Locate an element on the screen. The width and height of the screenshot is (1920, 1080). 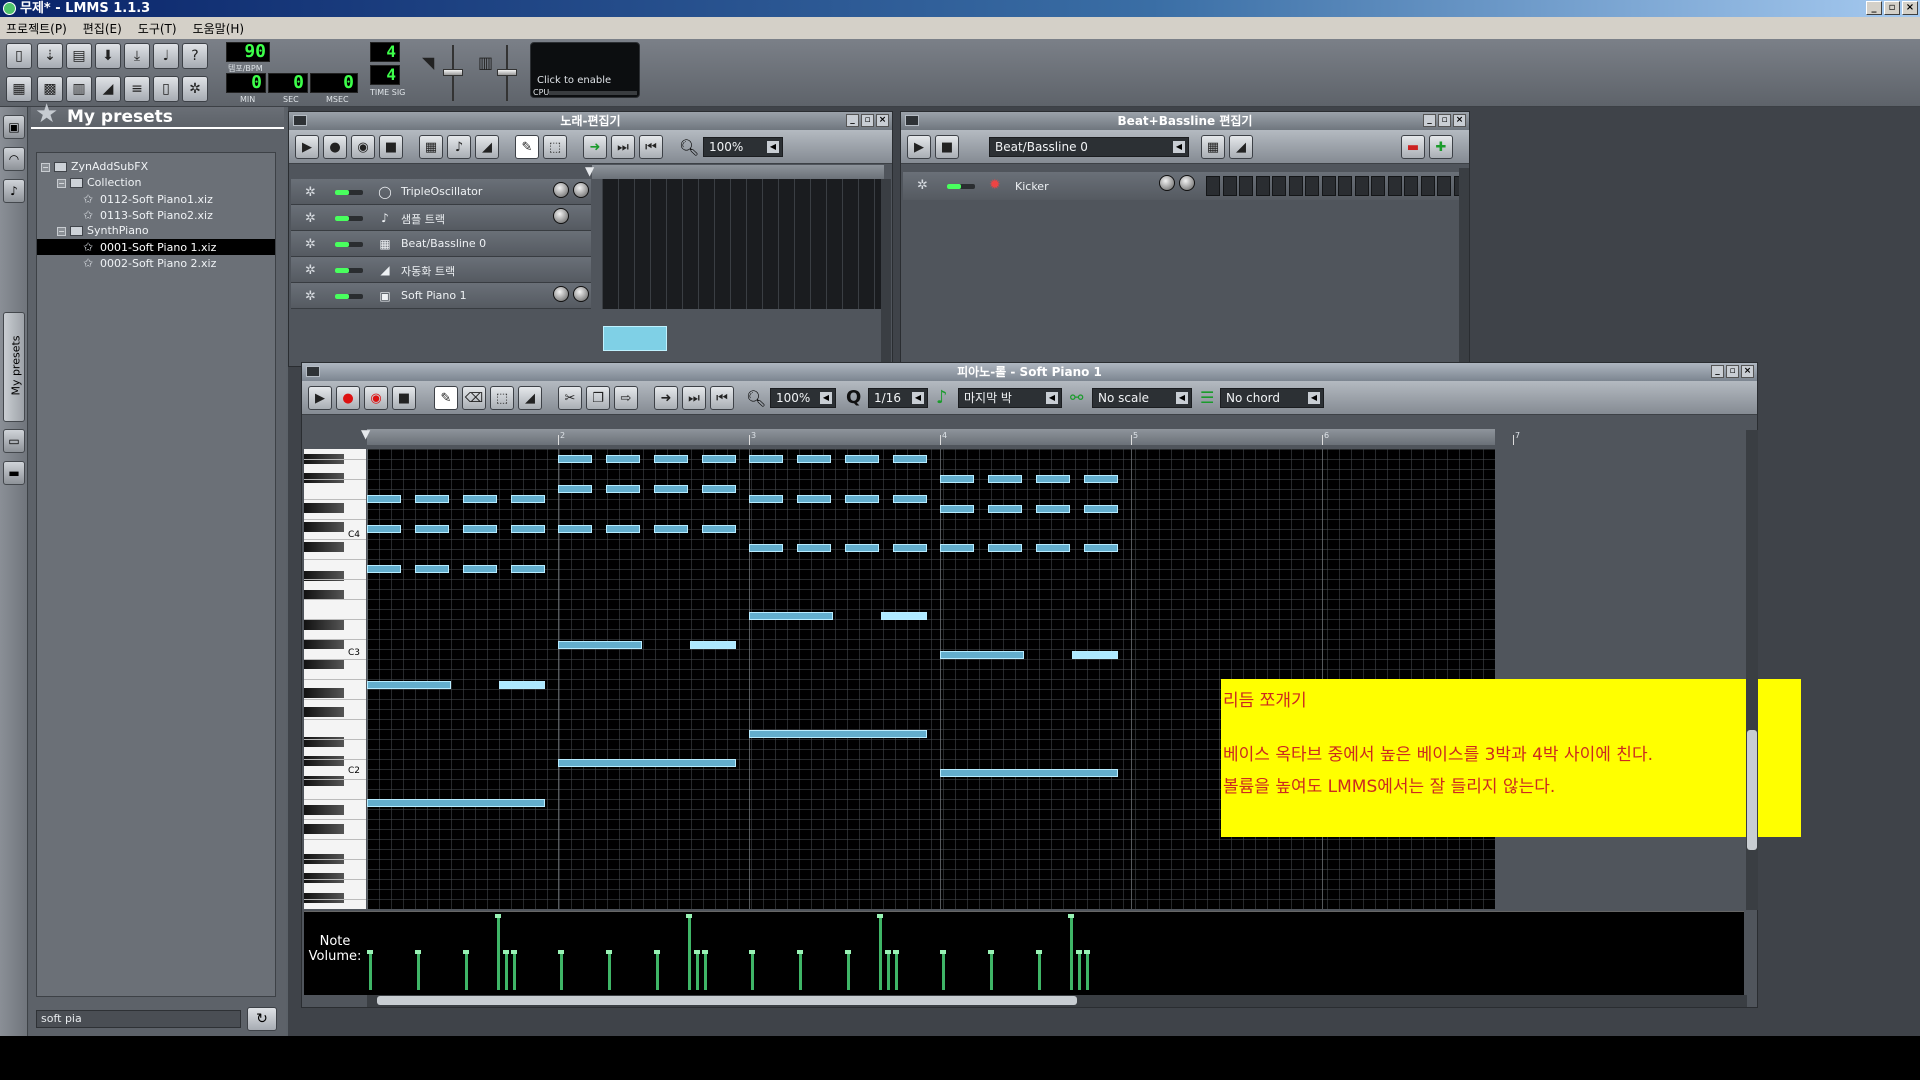
minimize-button: _ is located at coordinates (1717, 371).